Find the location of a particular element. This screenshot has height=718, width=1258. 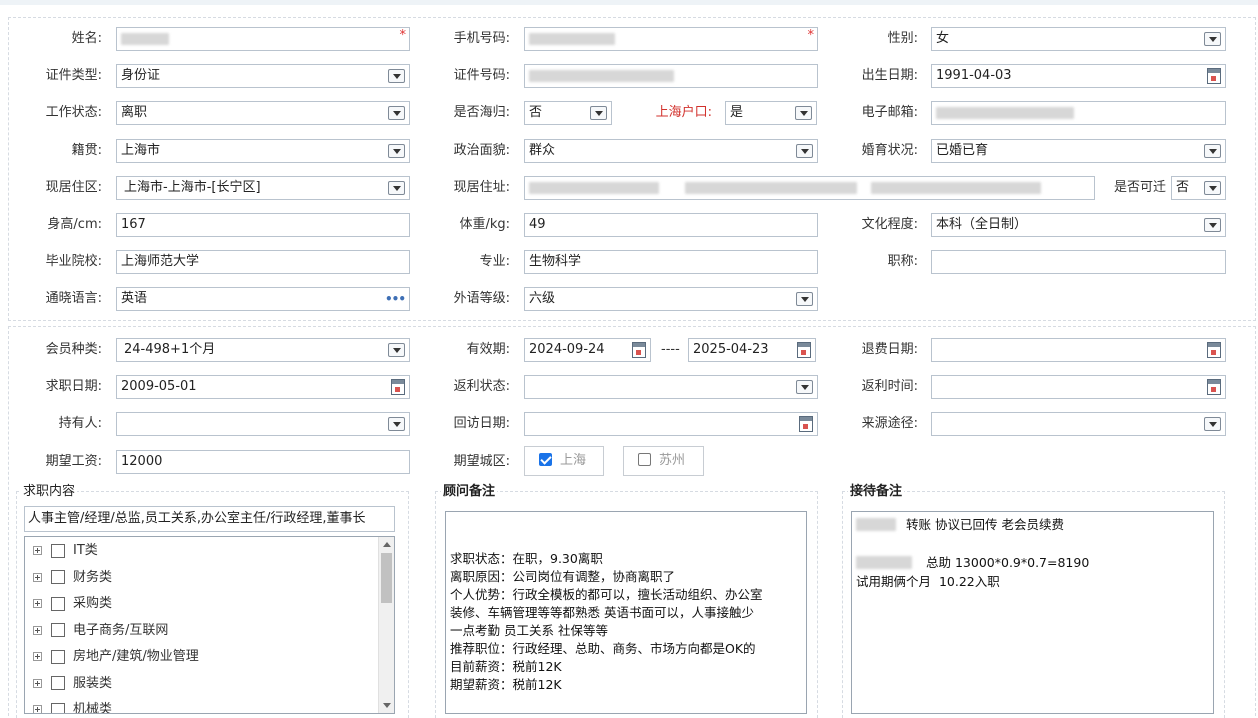

weight-label: 体重/kg: is located at coordinates (484, 224).